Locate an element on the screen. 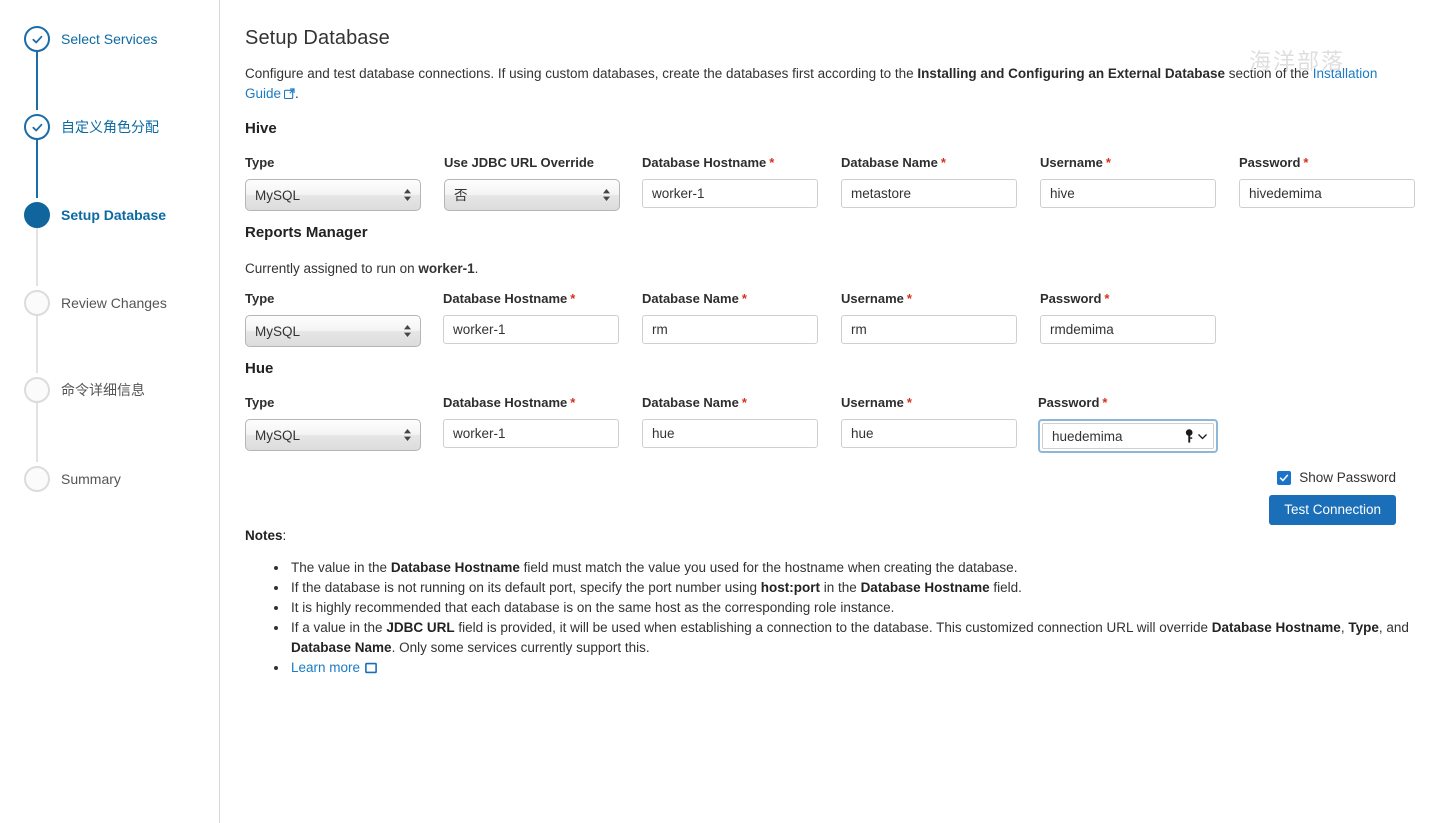 Image resolution: width=1439 pixels, height=823 pixels. rm-hostname-label-text: Database Hostname is located at coordinates (505, 298).